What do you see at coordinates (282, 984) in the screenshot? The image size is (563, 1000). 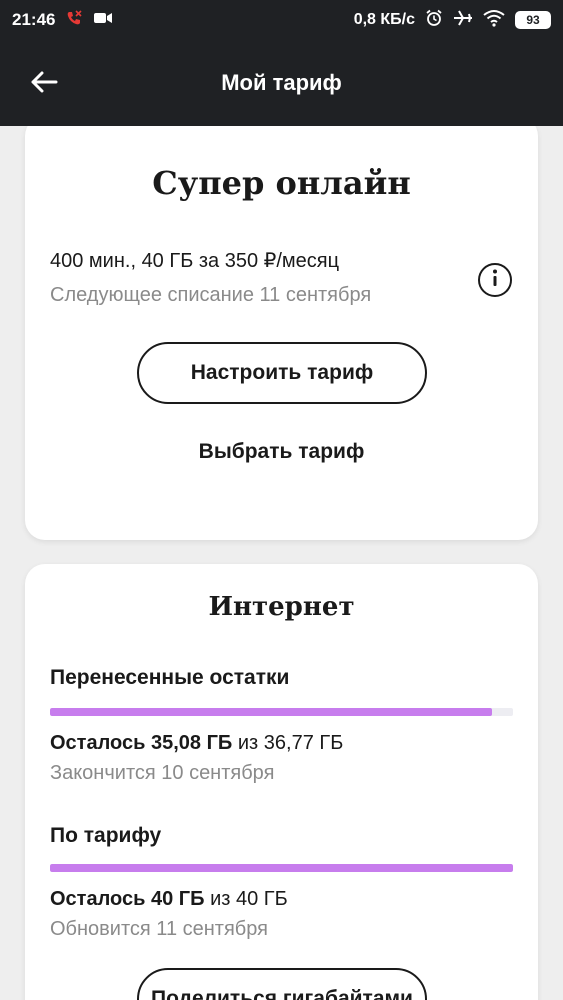 I see `share-gigabytes-button: Поделиться гигабайтами` at bounding box center [282, 984].